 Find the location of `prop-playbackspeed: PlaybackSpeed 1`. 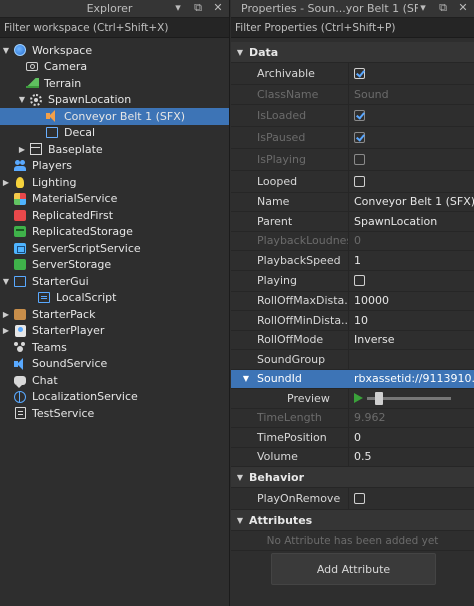

prop-playbackspeed: PlaybackSpeed 1 is located at coordinates (352, 261).